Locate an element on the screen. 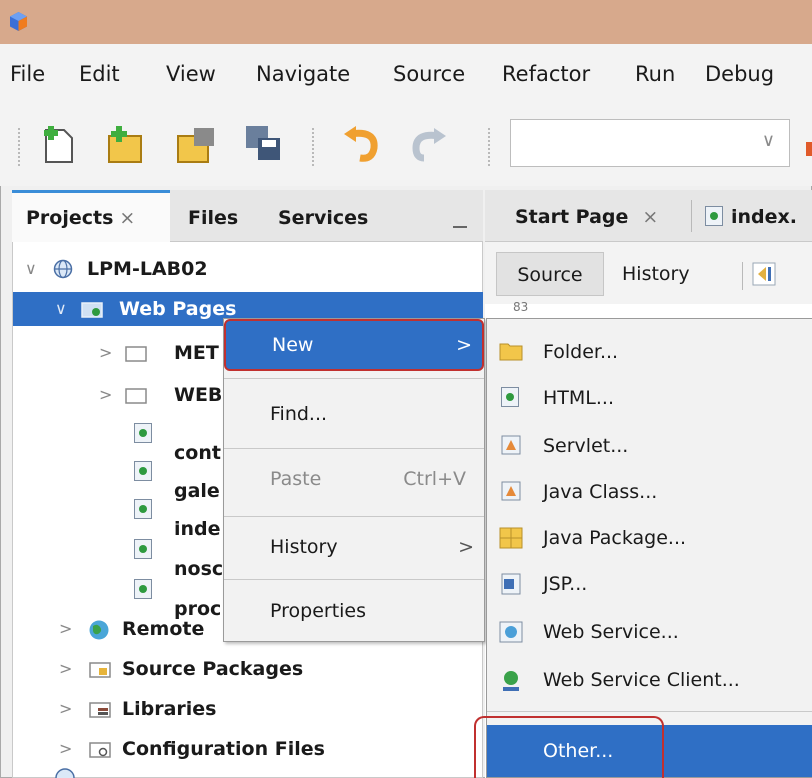 This screenshot has height=778, width=812. tab-start-page: Start Page × is located at coordinates (586, 216).